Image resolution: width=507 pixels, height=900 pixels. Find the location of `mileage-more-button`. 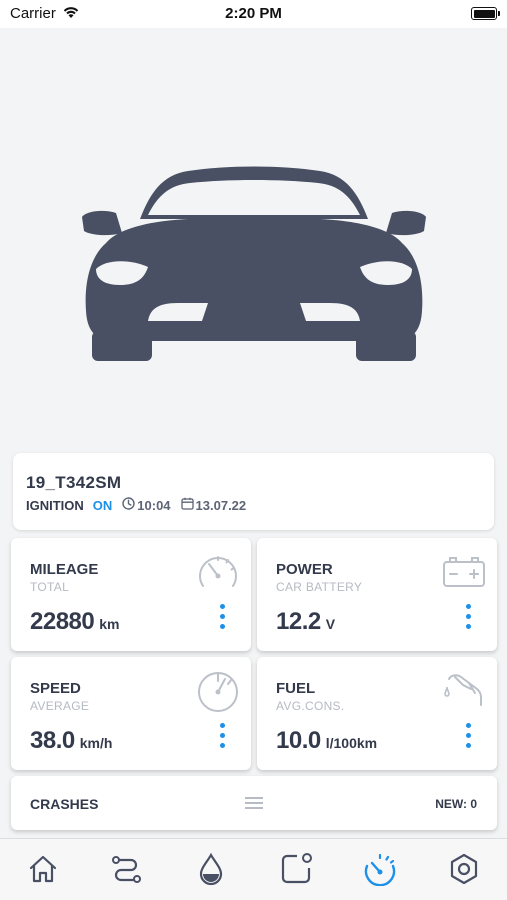

mileage-more-button is located at coordinates (222, 619).